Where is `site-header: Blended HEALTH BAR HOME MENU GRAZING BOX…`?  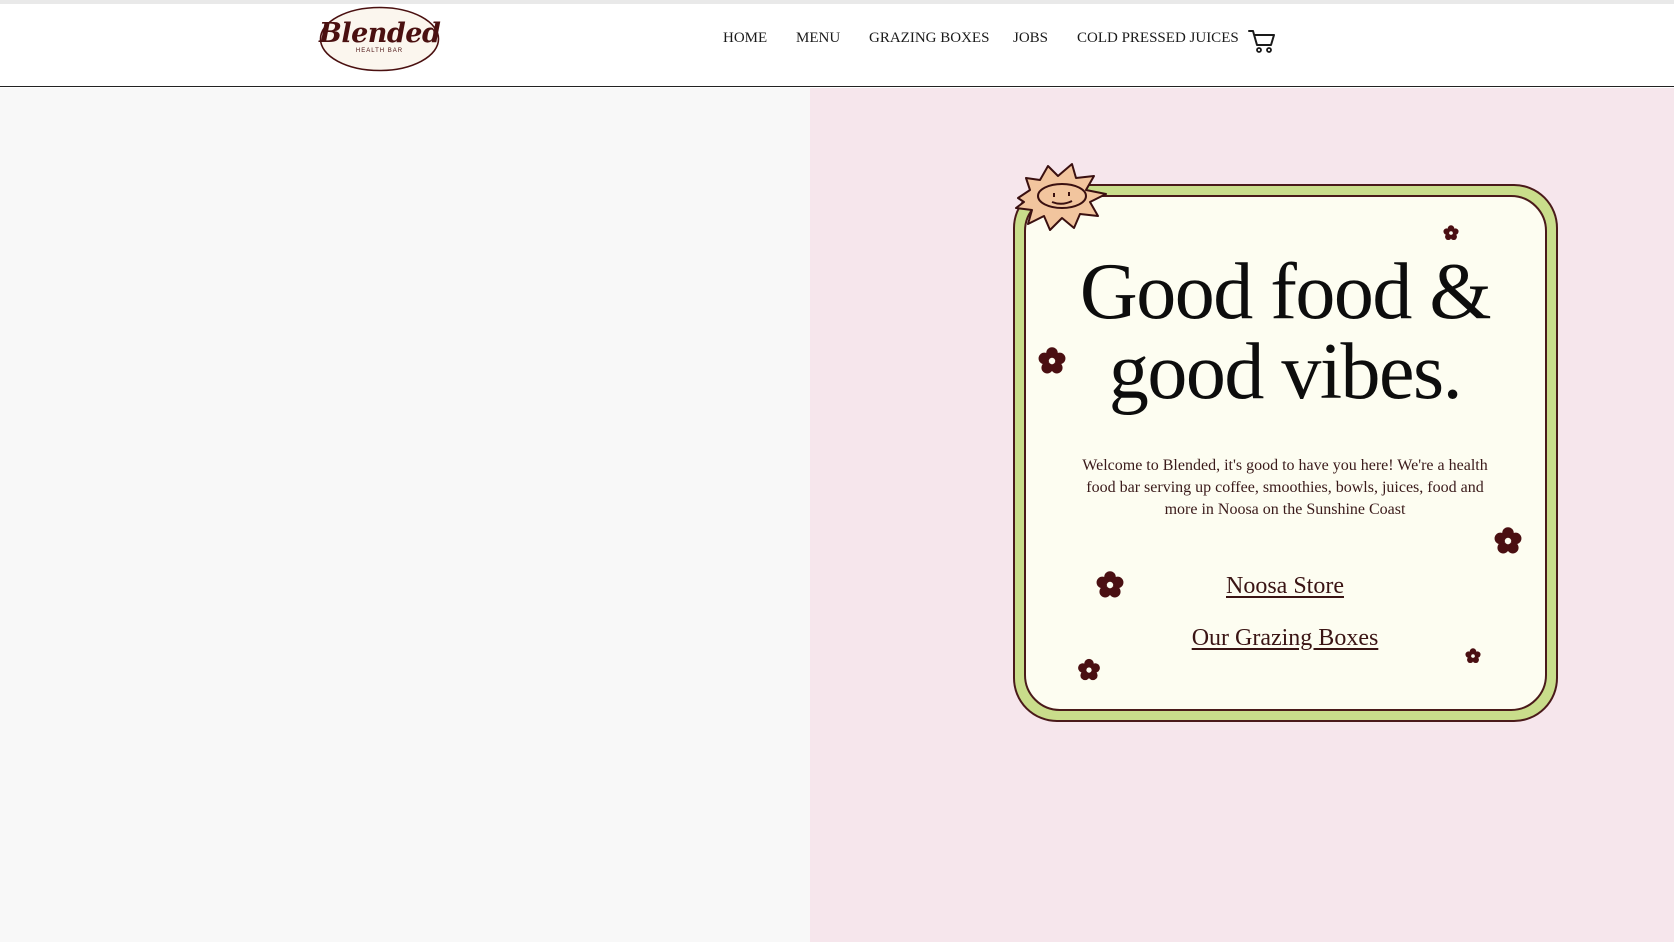
site-header: Blended HEALTH BAR HOME MENU GRAZING BOX… is located at coordinates (837, 45).